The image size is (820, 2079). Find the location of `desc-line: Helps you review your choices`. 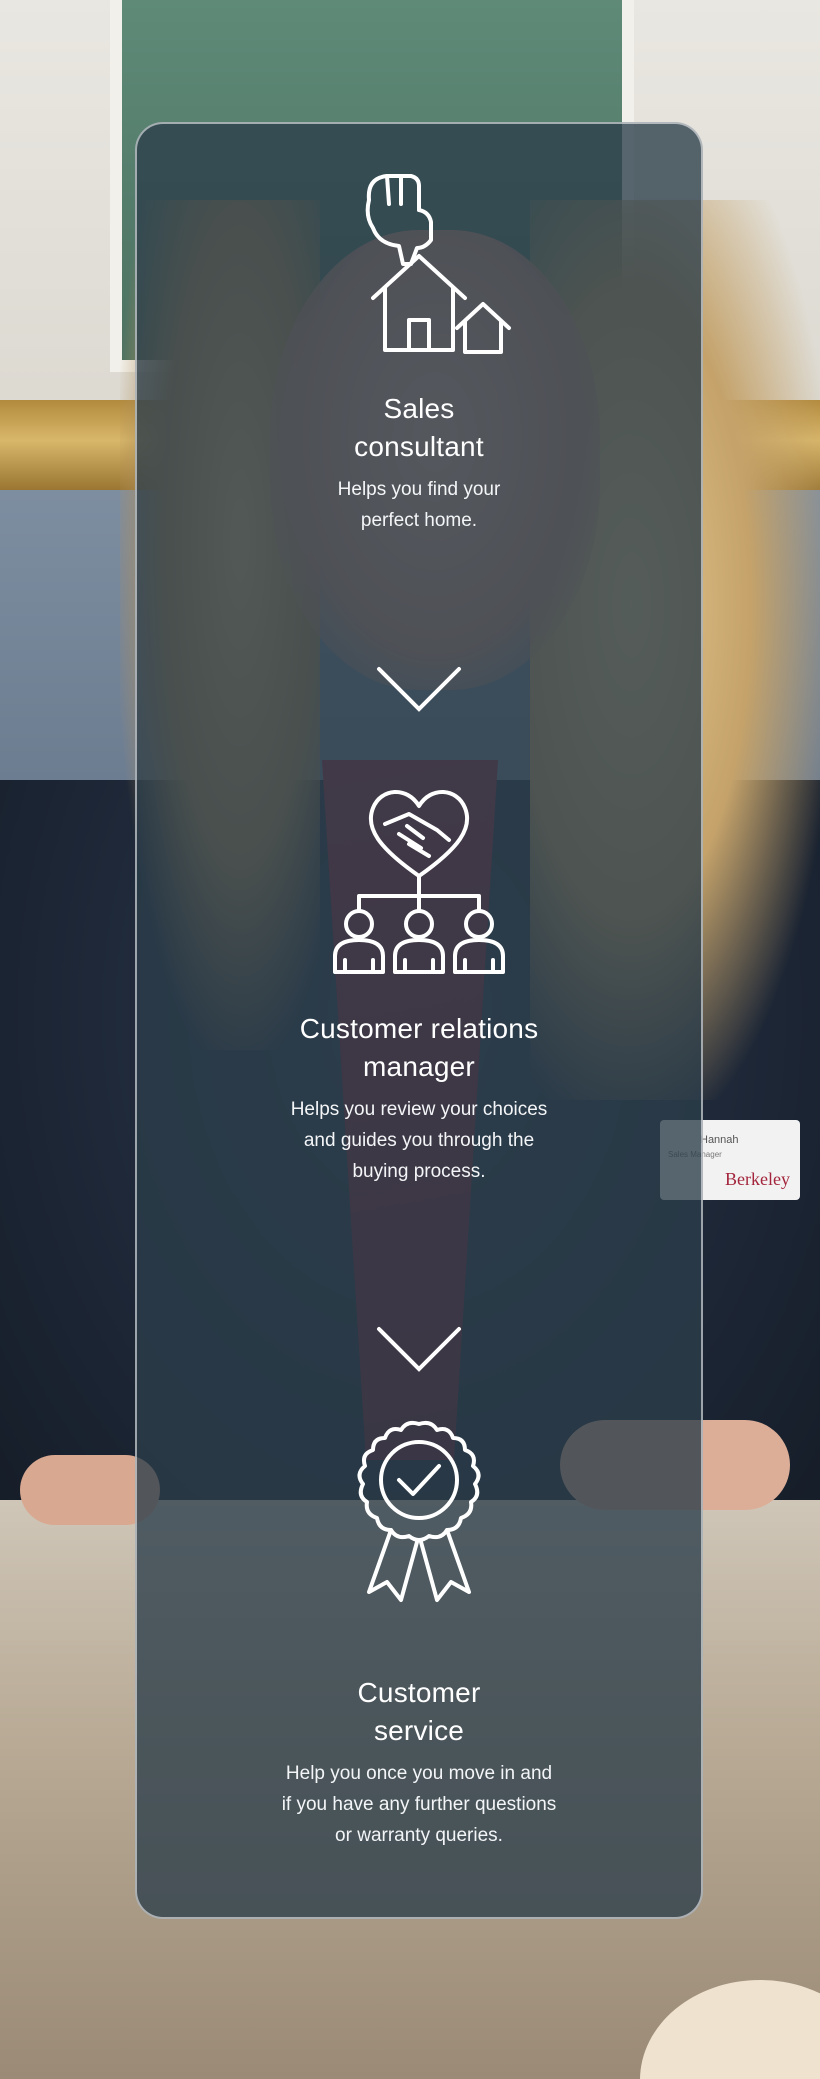

desc-line: Helps you review your choices is located at coordinates (419, 1109).